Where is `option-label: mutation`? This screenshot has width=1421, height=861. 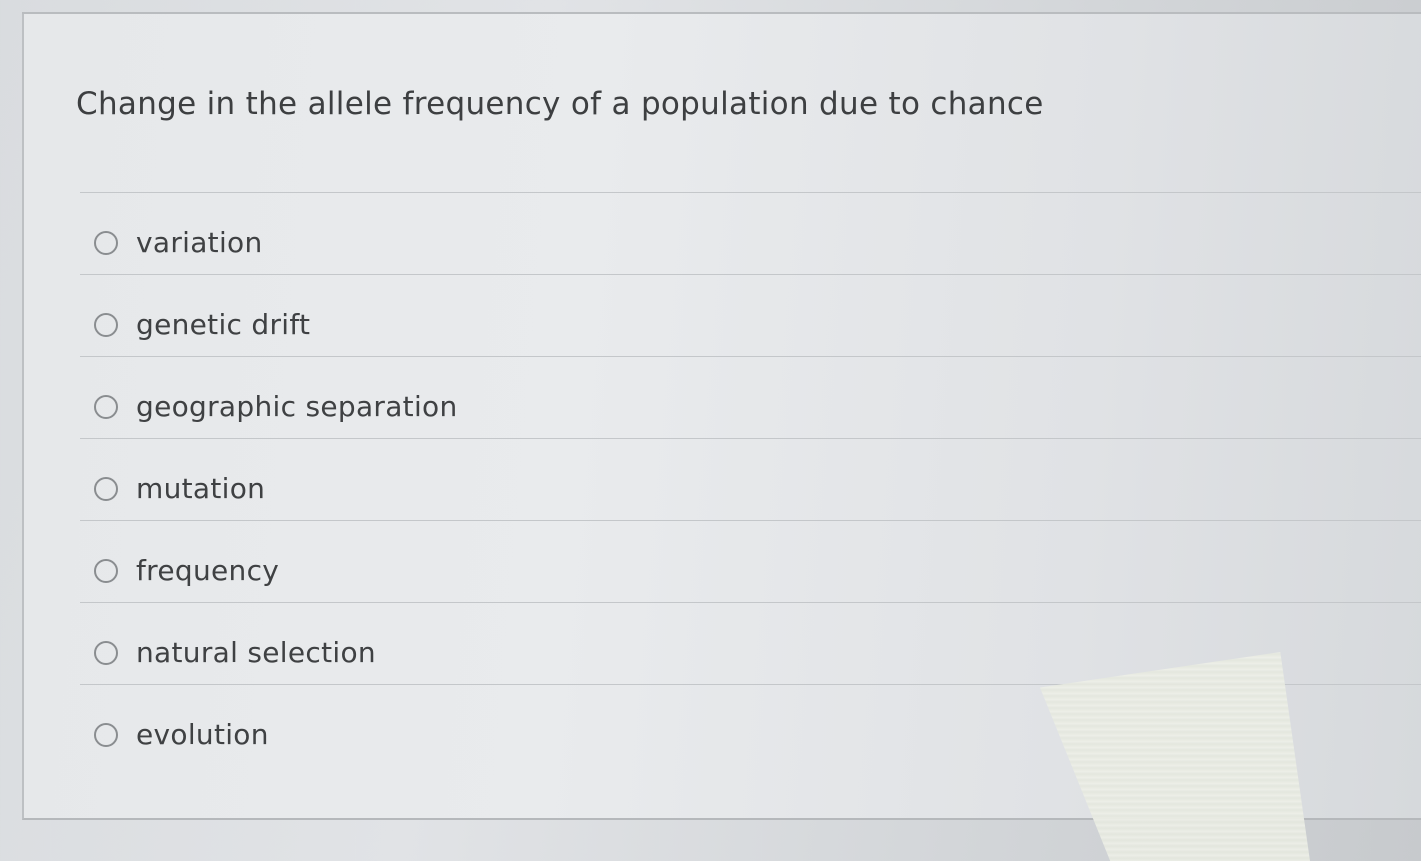 option-label: mutation is located at coordinates (201, 488).